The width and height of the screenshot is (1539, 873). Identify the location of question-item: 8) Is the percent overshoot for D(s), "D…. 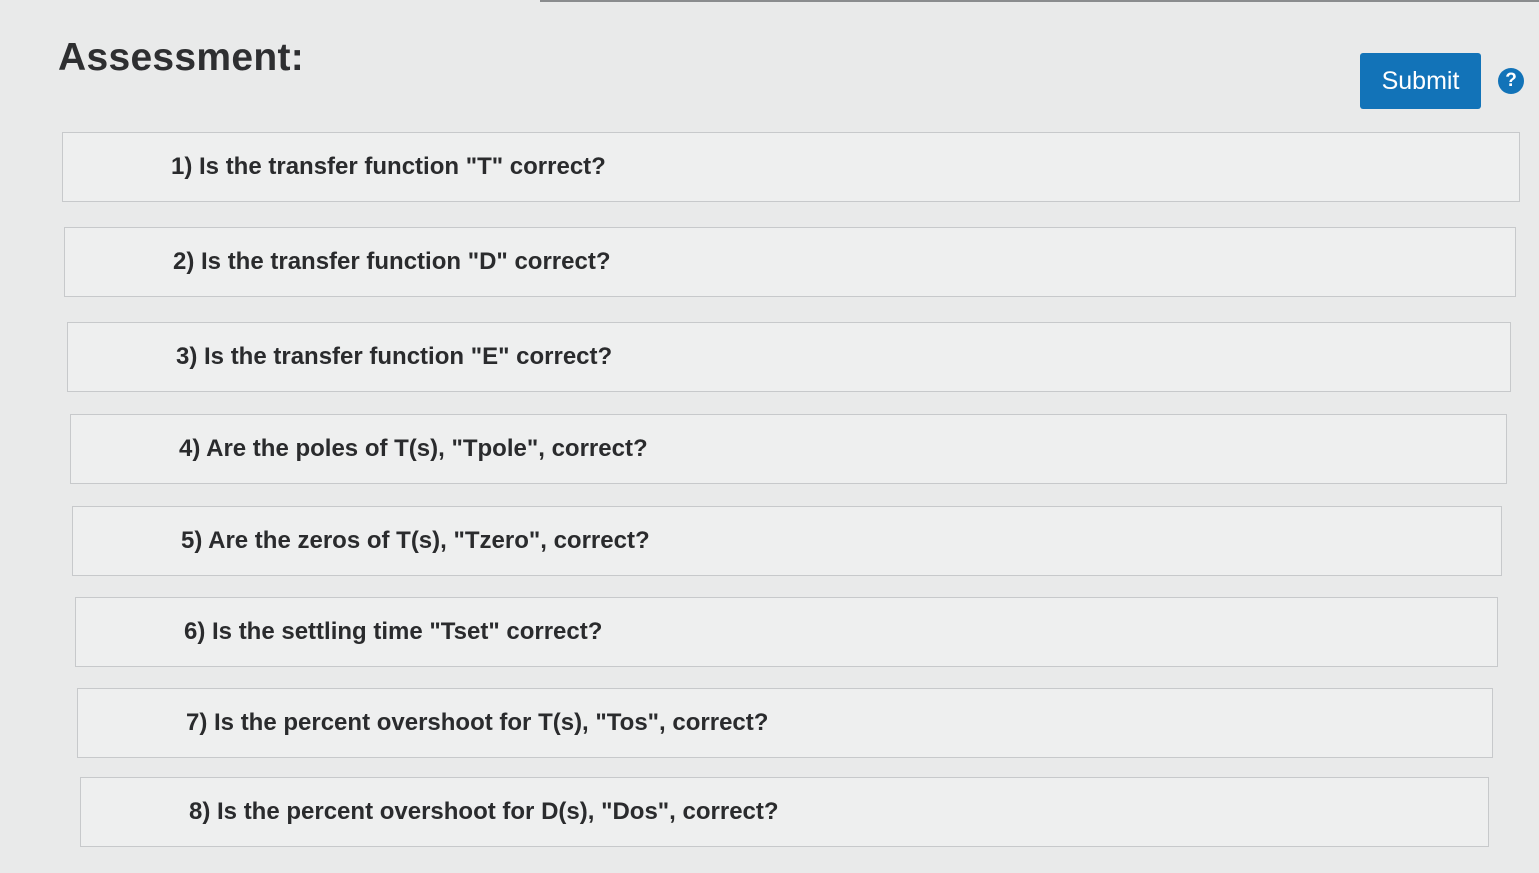
(784, 812).